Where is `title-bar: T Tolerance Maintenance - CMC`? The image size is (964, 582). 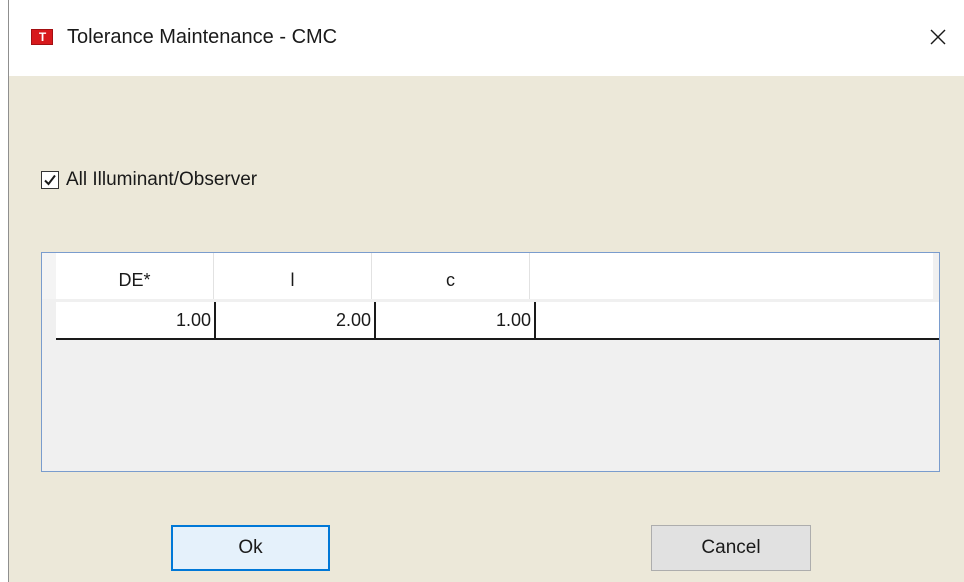 title-bar: T Tolerance Maintenance - CMC is located at coordinates (486, 38).